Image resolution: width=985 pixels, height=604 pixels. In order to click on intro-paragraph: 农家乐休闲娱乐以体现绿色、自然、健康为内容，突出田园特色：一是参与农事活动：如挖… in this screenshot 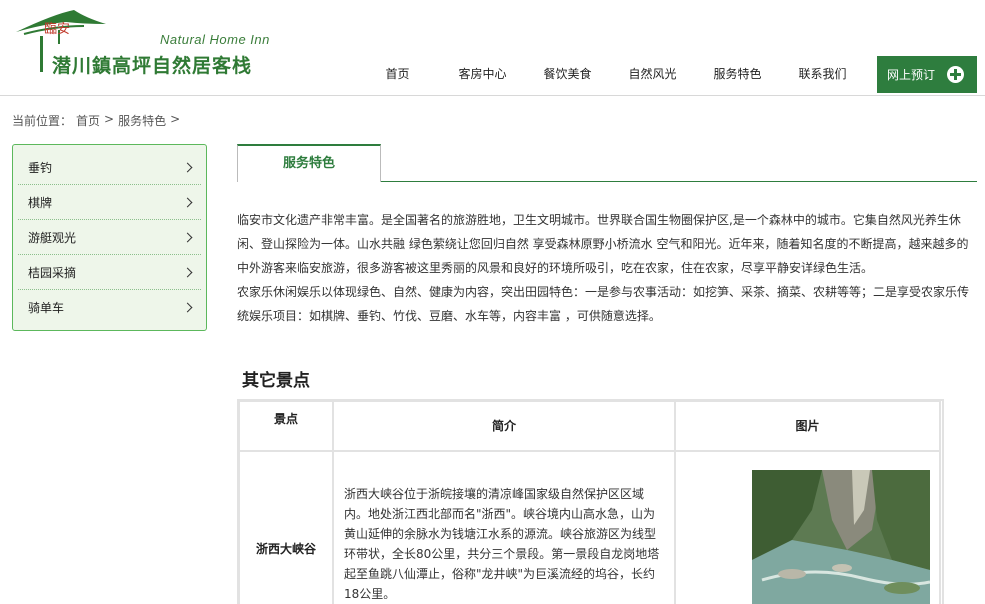, I will do `click(603, 304)`.